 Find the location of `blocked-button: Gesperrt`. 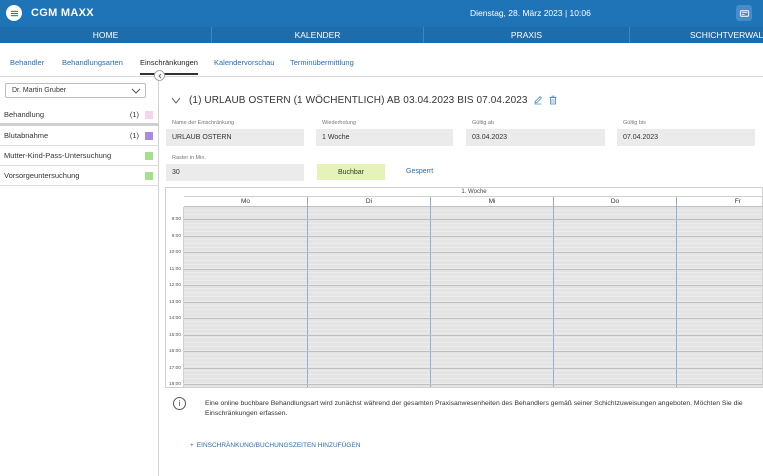

blocked-button: Gesperrt is located at coordinates (419, 171).